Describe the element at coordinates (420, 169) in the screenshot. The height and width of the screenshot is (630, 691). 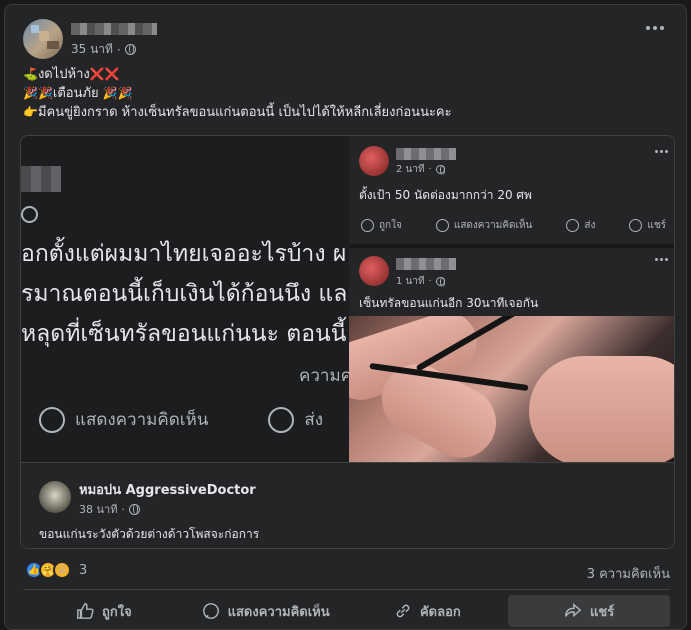
I see `mini-time-1: 2 นาที ·` at that location.